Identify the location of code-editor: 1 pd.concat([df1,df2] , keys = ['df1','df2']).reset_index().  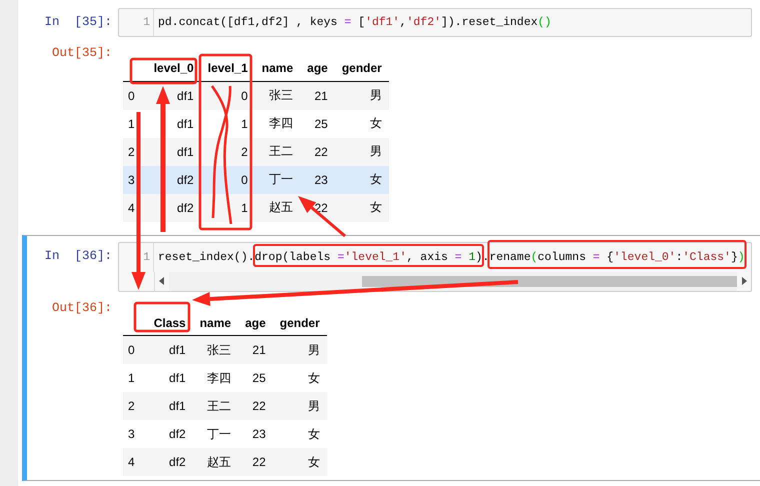
(435, 22).